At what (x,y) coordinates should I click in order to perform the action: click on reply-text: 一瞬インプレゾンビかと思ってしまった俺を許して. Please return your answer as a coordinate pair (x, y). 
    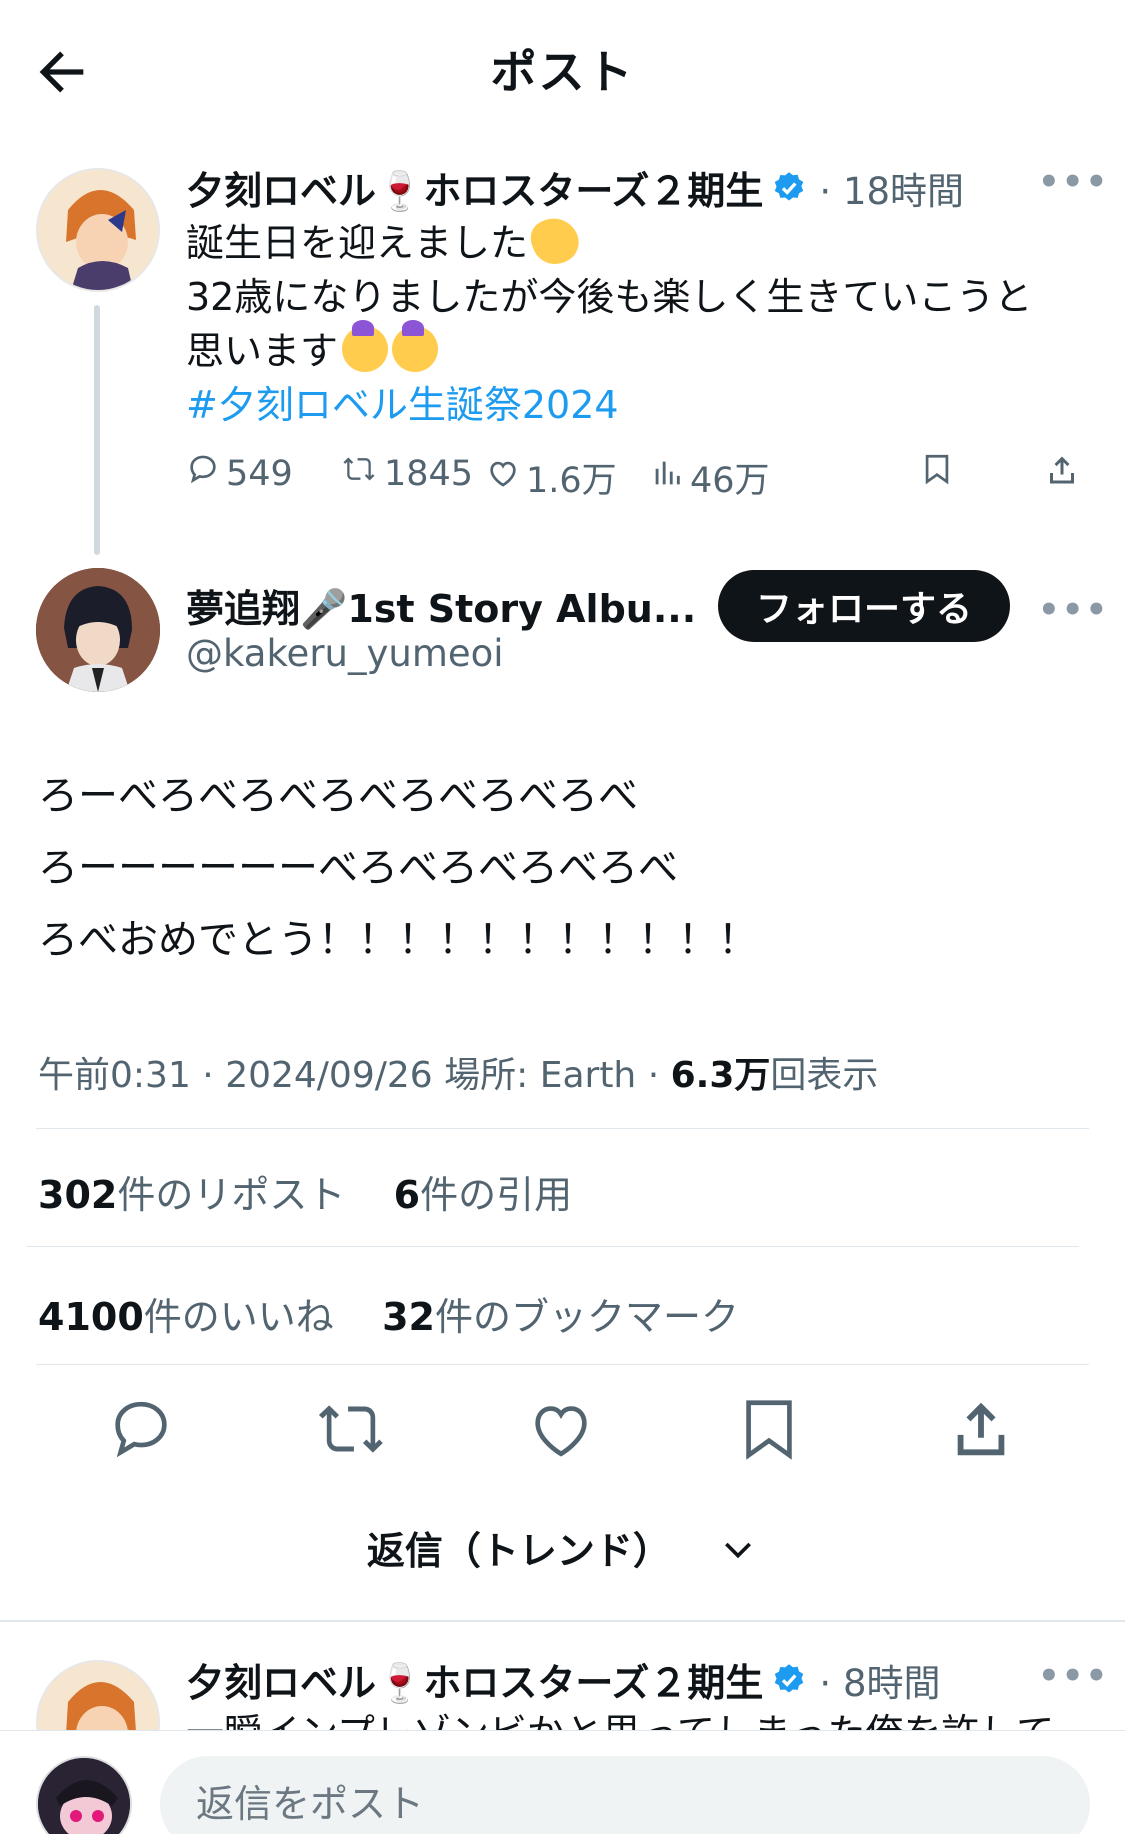
    Looking at the image, I should click on (636, 1718).